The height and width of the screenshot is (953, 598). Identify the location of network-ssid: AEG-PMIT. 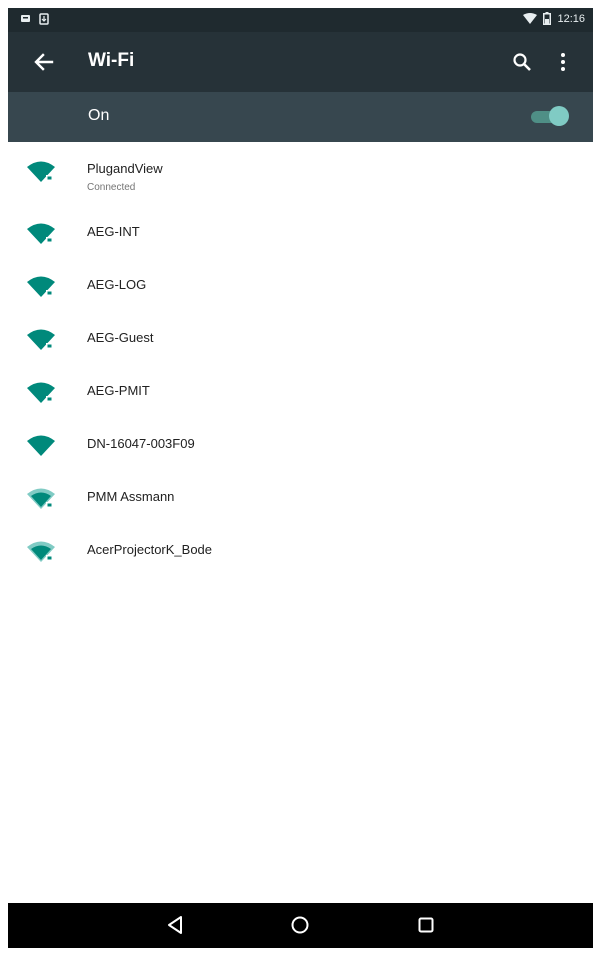
(118, 390).